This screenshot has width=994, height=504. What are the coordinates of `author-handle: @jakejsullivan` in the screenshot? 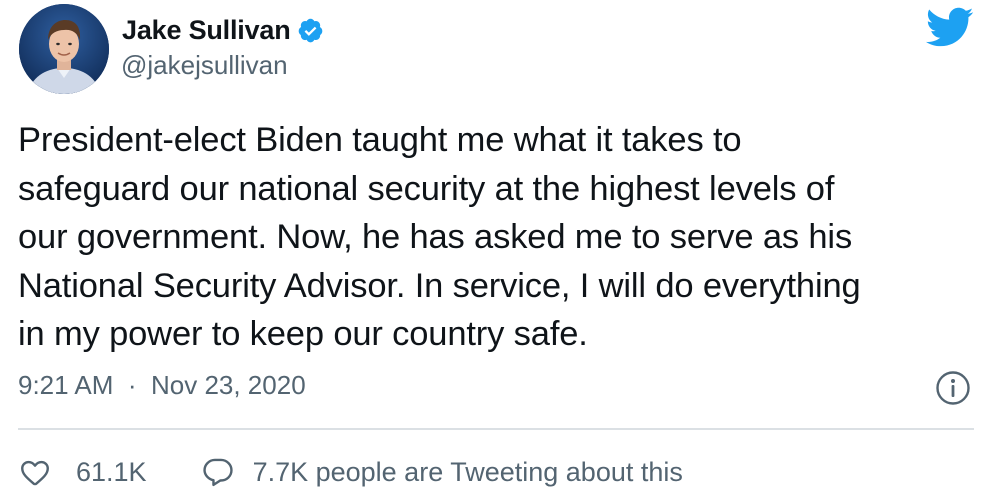 It's located at (204, 65).